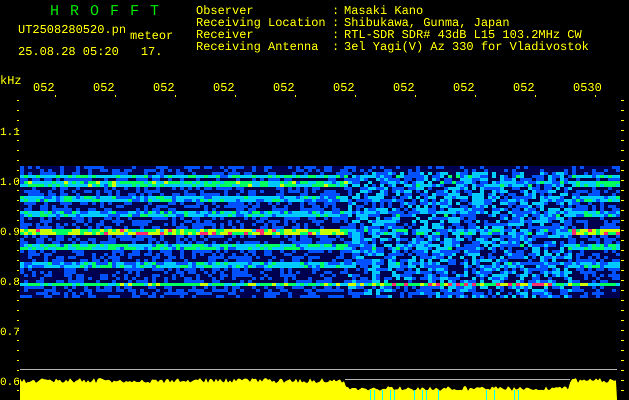 Image resolution: width=629 pixels, height=400 pixels. What do you see at coordinates (384, 11) in the screenshot?
I see `info-value: Masaki Kano` at bounding box center [384, 11].